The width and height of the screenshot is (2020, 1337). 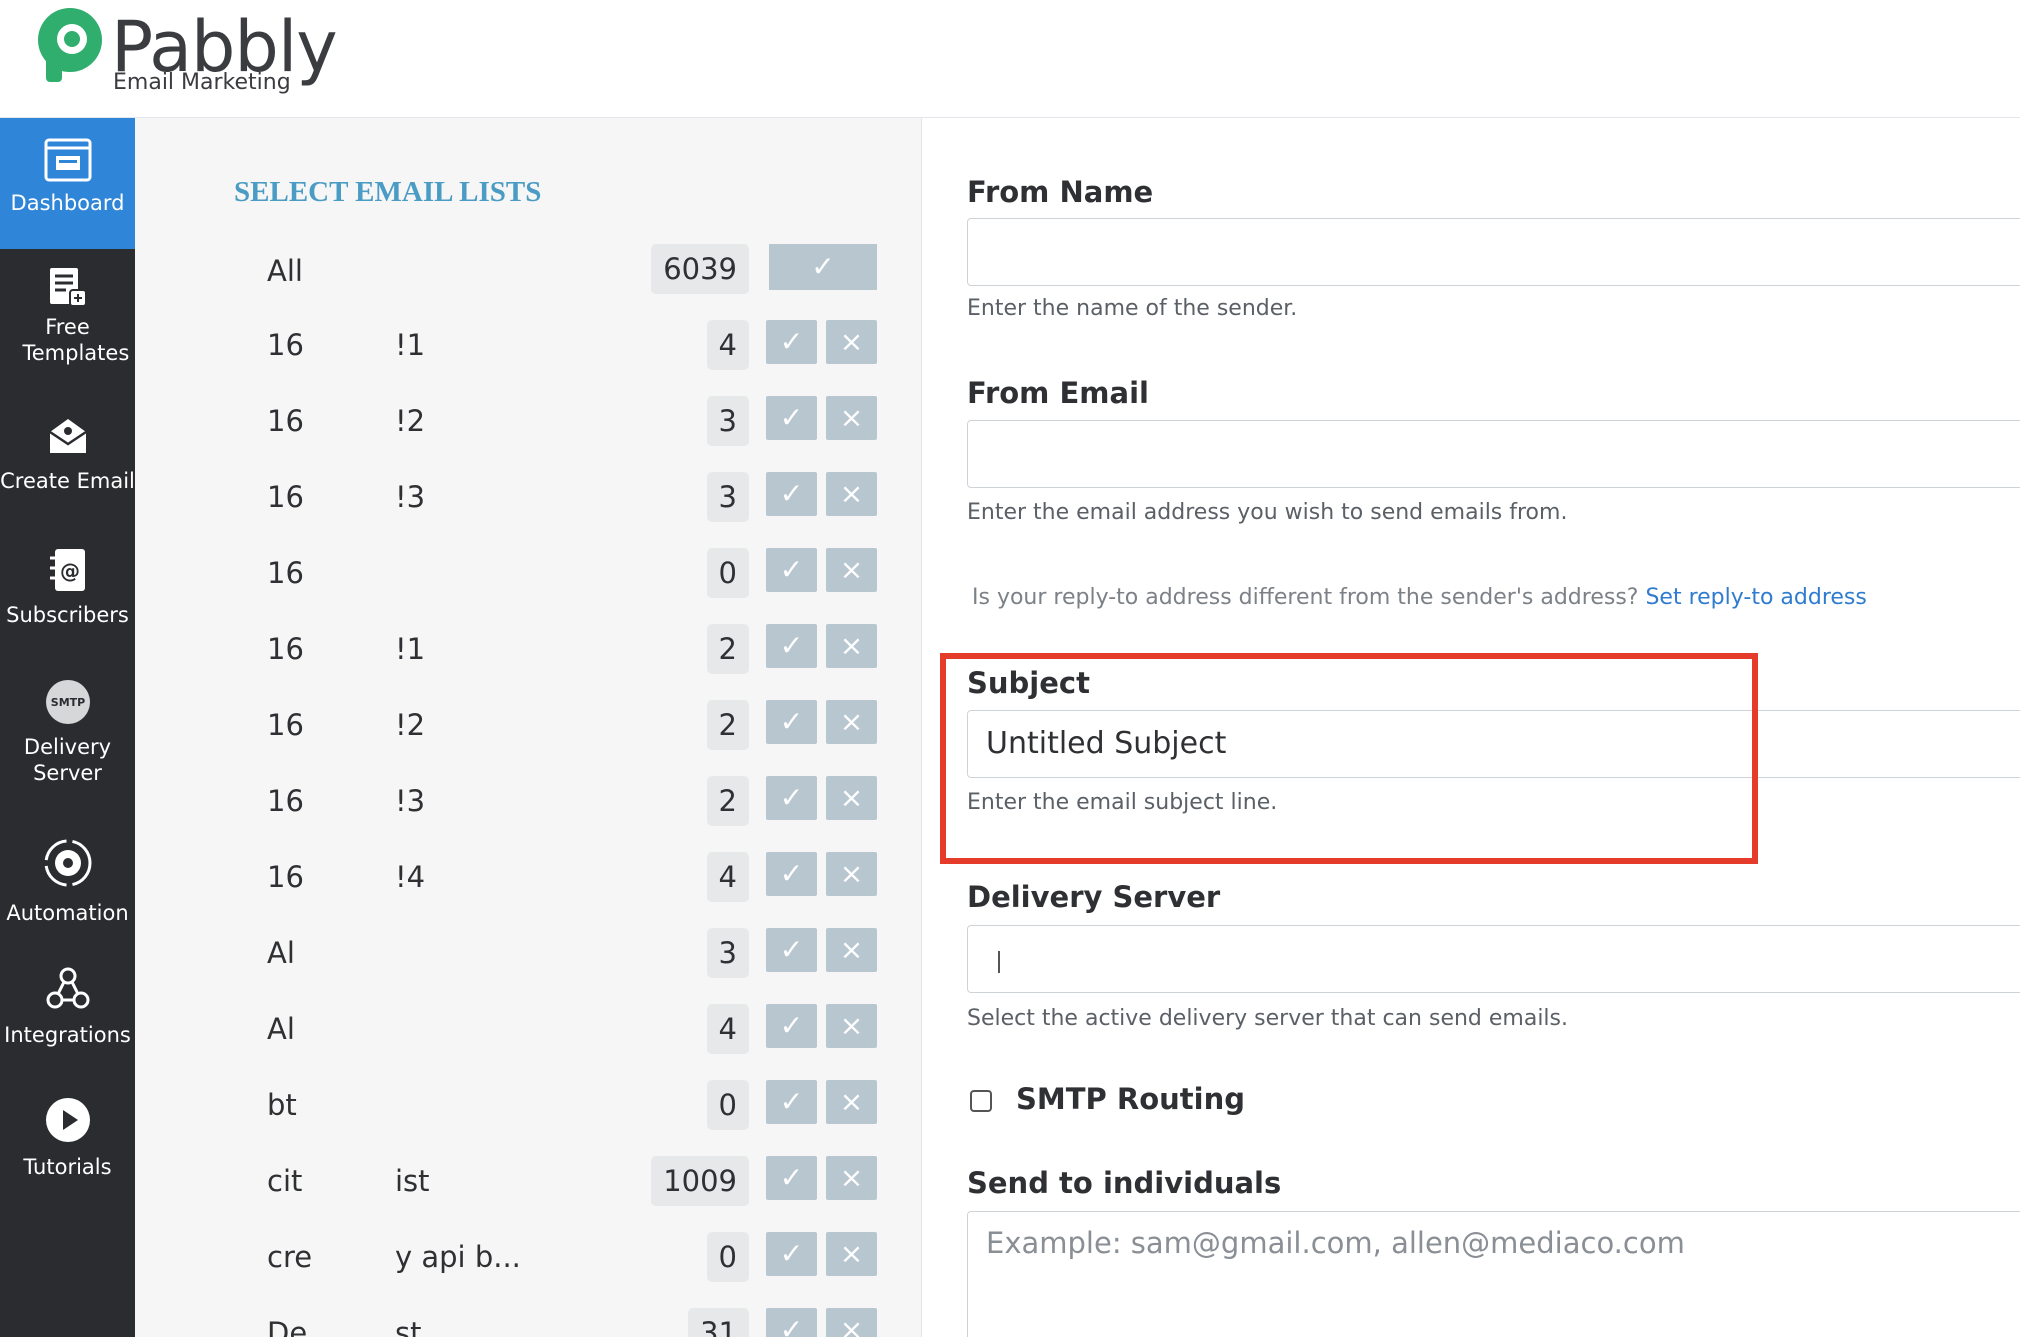 What do you see at coordinates (67, 160) in the screenshot?
I see `dashboard-icon` at bounding box center [67, 160].